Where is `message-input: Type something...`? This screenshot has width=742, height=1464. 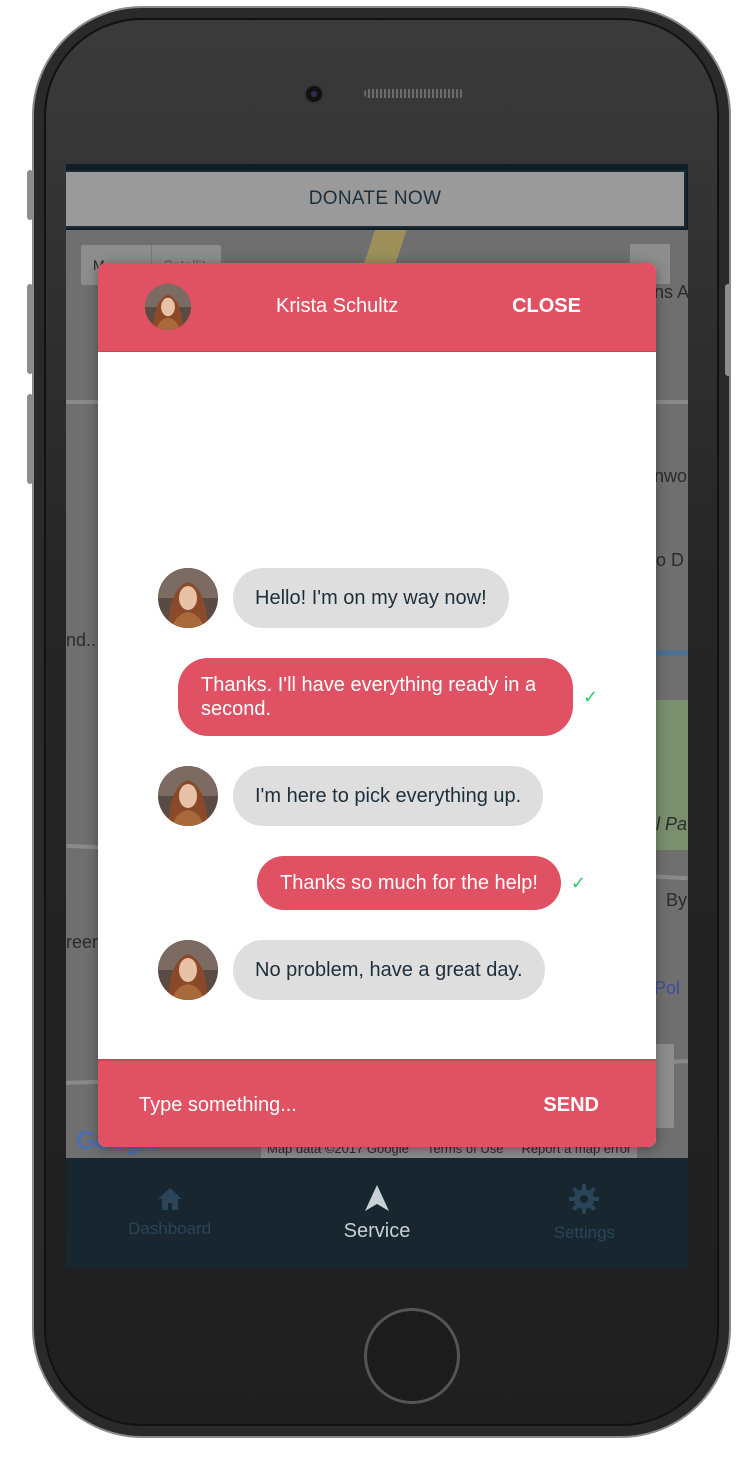 message-input: Type something... is located at coordinates (218, 1105).